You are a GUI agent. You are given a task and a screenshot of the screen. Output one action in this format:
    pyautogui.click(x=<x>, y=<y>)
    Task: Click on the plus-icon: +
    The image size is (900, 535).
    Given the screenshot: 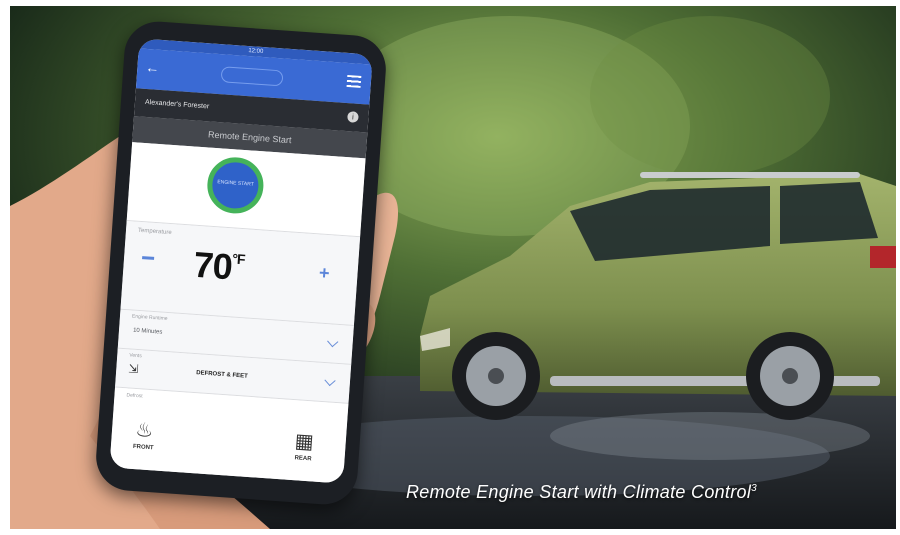 What is the action you would take?
    pyautogui.click(x=324, y=273)
    